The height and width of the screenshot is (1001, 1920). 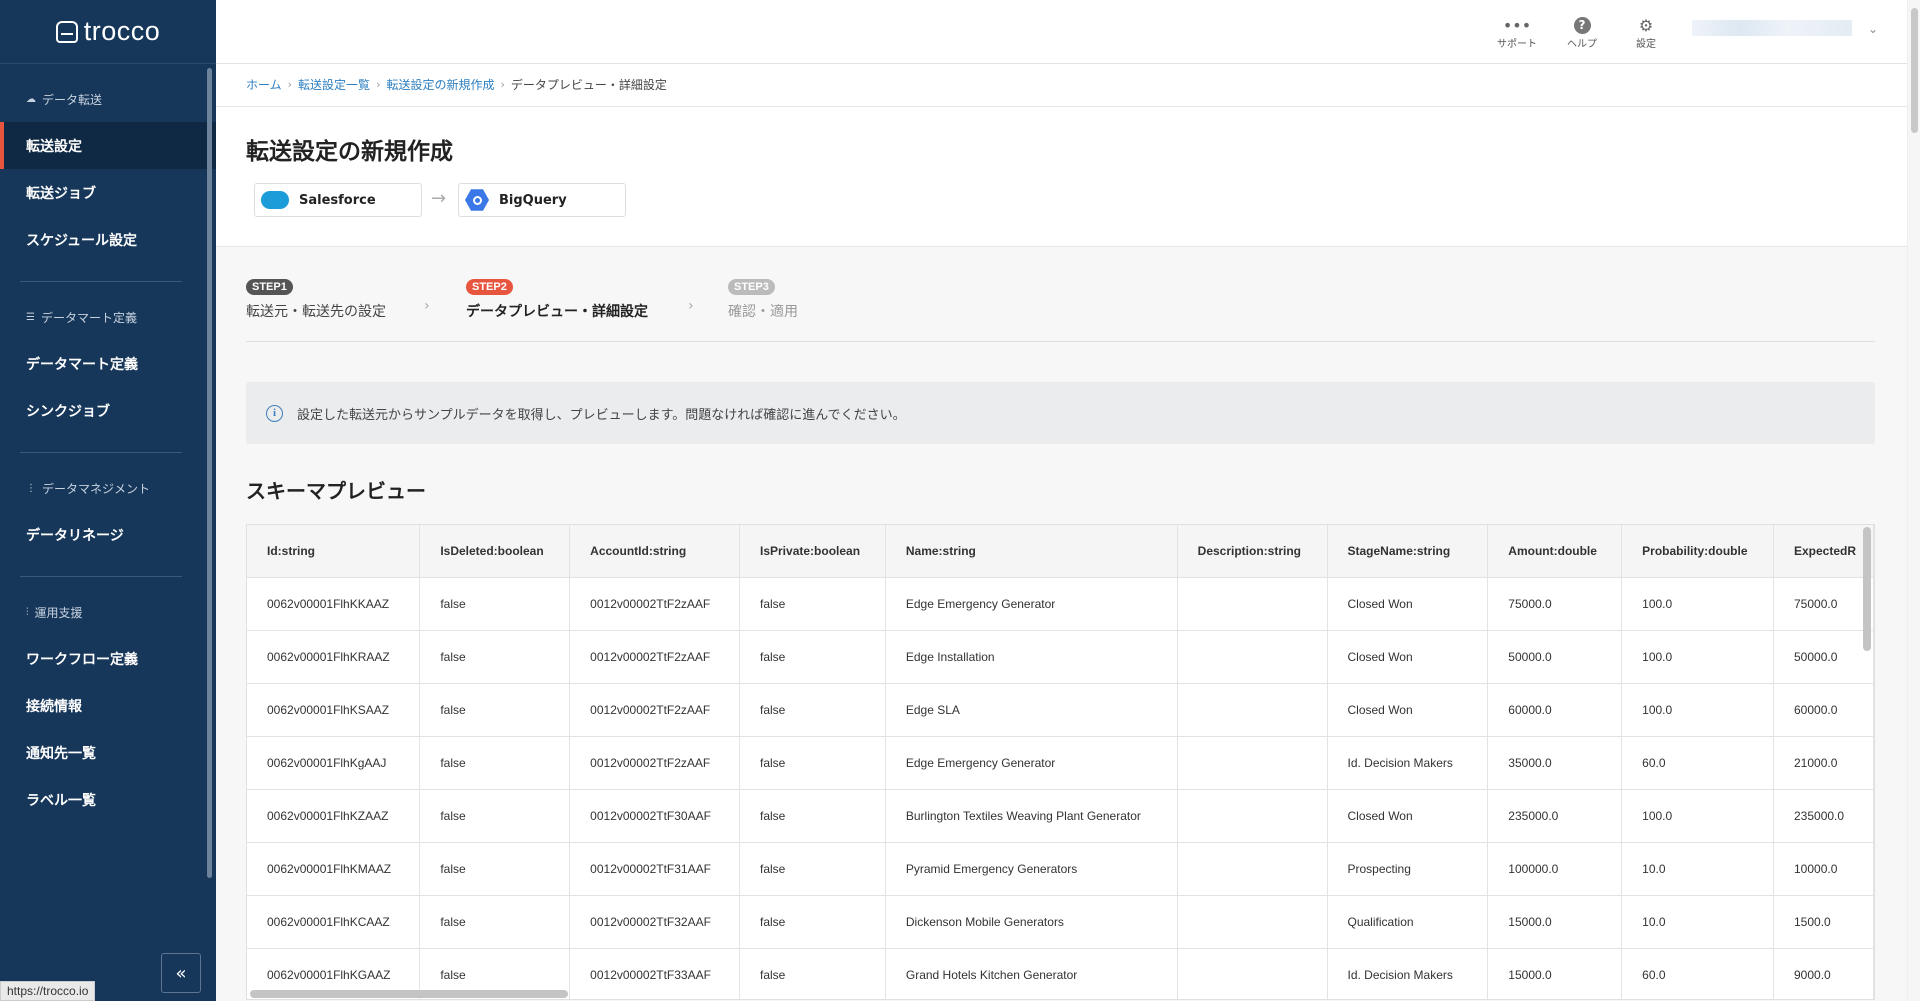 I want to click on table-cell: Pyramid Emergency Generators, so click(x=1031, y=869).